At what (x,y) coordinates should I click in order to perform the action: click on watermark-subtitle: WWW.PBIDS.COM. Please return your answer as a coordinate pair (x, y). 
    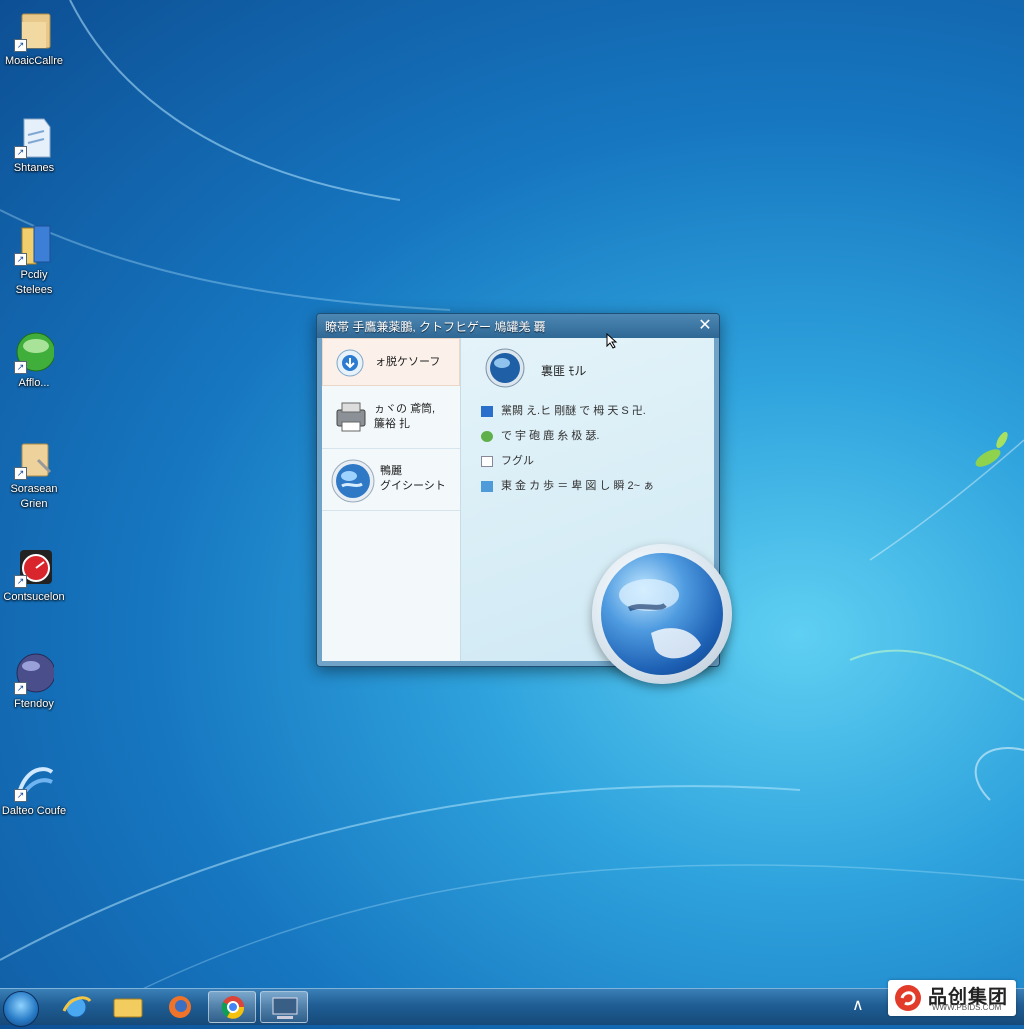
    Looking at the image, I should click on (967, 1007).